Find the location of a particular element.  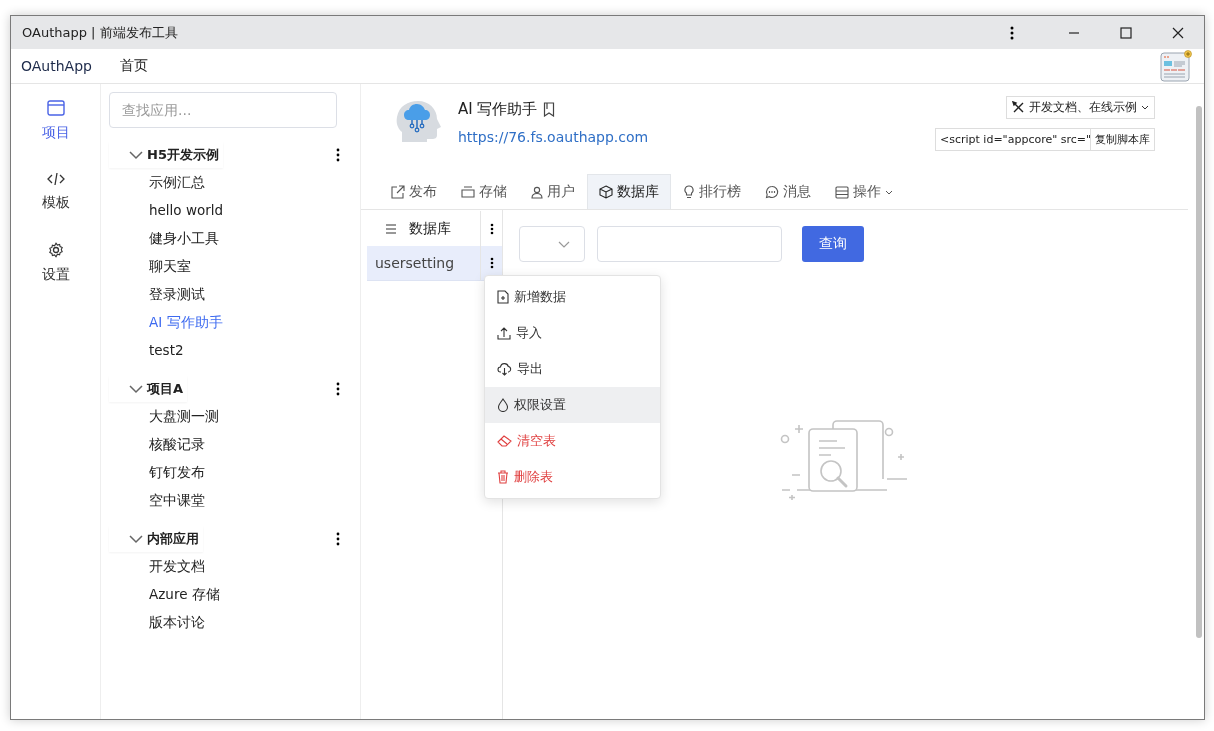

script-field: <script id="appcore" src=" 复制脚本库 is located at coordinates (1045, 139).